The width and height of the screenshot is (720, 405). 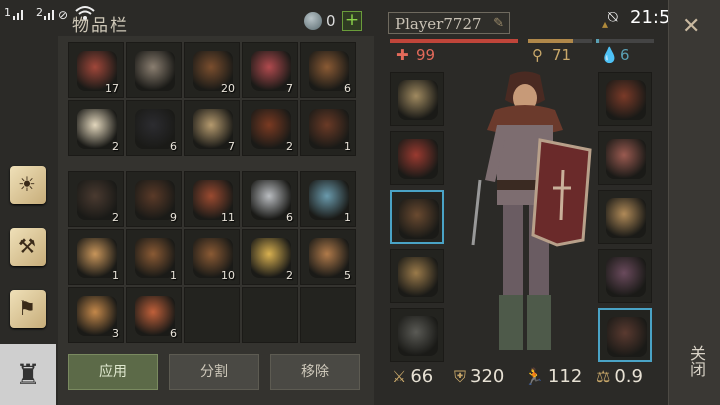 I want to click on player-name-field: Player7727 ✎, so click(x=449, y=23).